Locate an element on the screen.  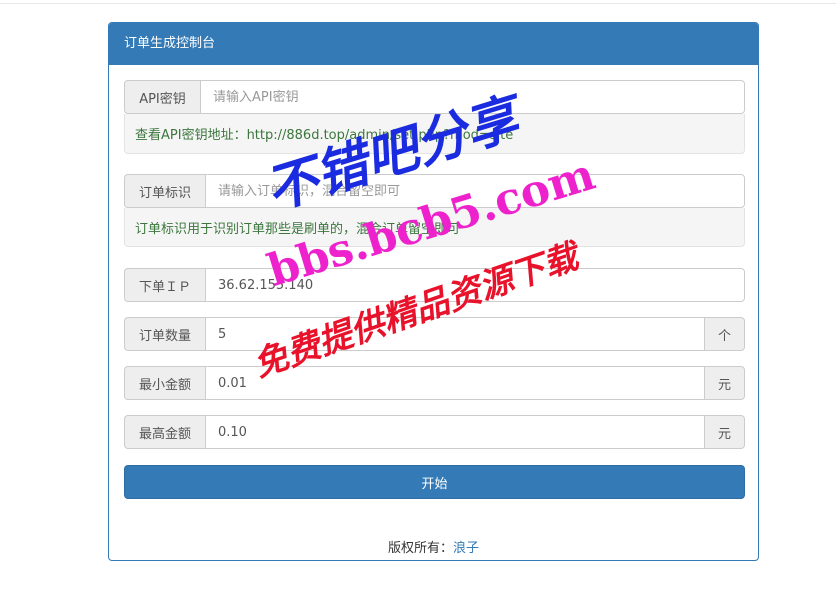
start-button: 开始 is located at coordinates (434, 482).